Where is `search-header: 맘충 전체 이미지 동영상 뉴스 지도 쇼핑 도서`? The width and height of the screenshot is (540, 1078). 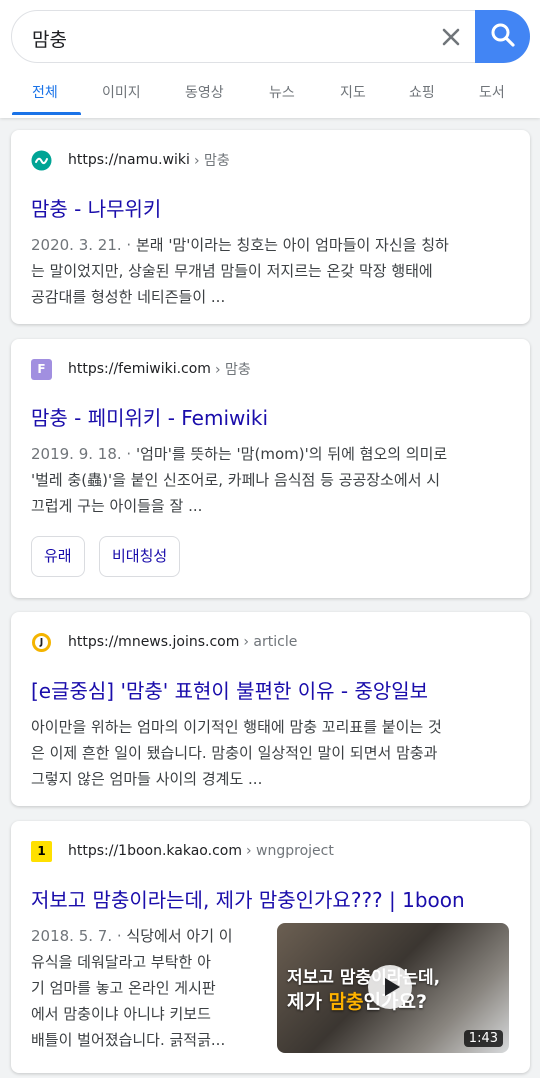 search-header: 맘충 전체 이미지 동영상 뉴스 지도 쇼핑 도서 is located at coordinates (270, 59).